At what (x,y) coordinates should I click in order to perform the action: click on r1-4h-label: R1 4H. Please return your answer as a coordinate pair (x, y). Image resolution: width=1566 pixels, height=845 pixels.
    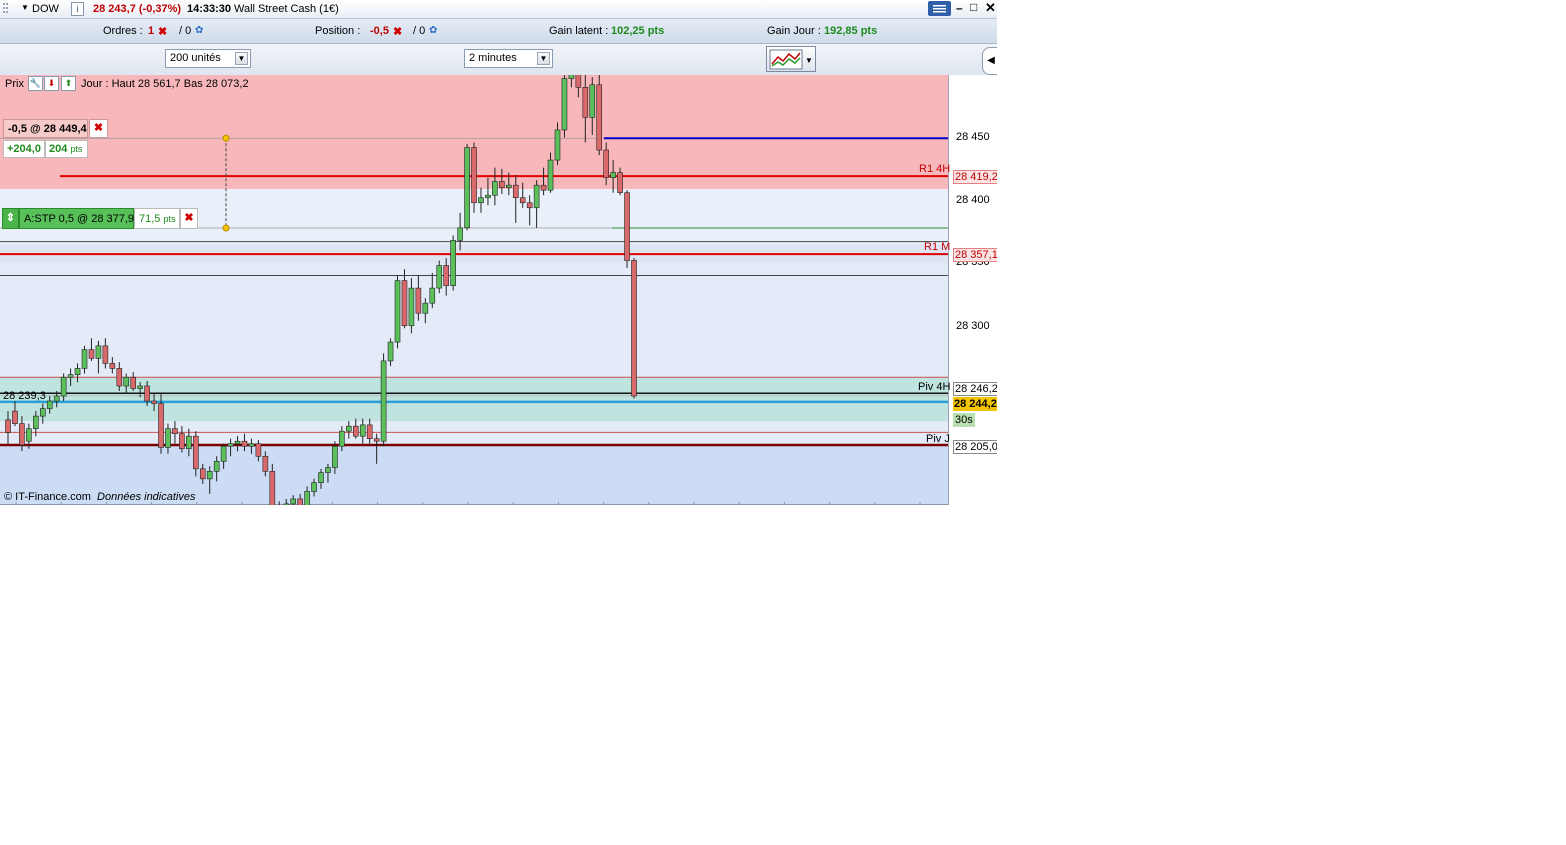
    Looking at the image, I should click on (935, 169).